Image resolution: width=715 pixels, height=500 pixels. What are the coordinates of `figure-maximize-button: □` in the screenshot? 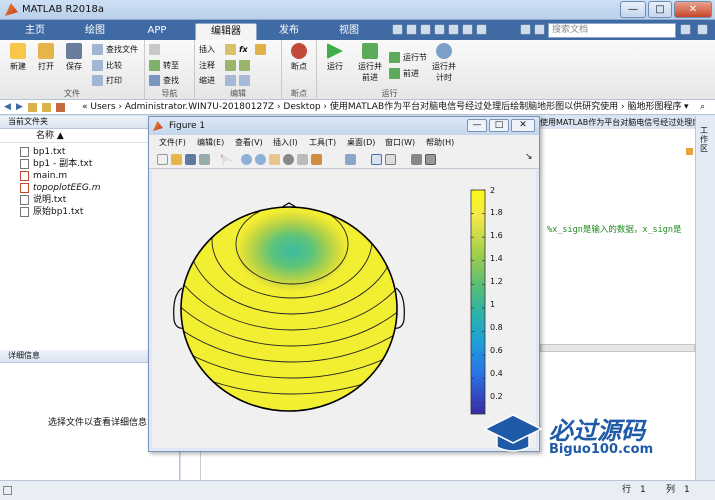 It's located at (499, 125).